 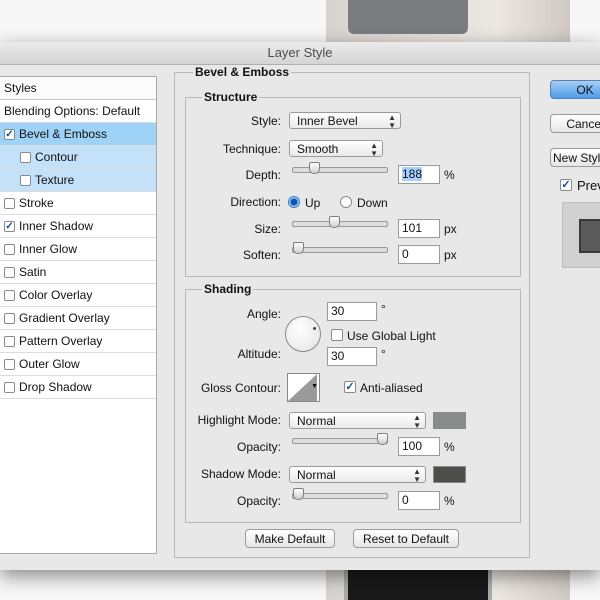 What do you see at coordinates (316, 475) in the screenshot?
I see `shadow-mode-value: Normal` at bounding box center [316, 475].